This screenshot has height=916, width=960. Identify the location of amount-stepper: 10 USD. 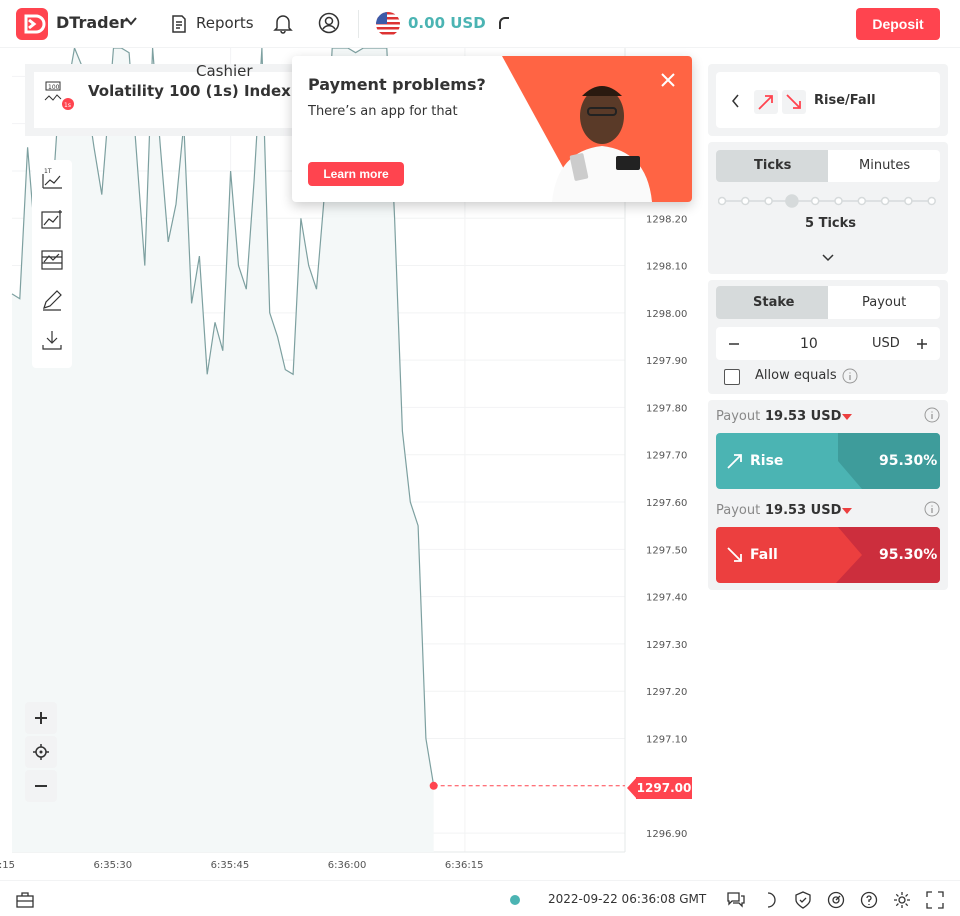
(828, 343).